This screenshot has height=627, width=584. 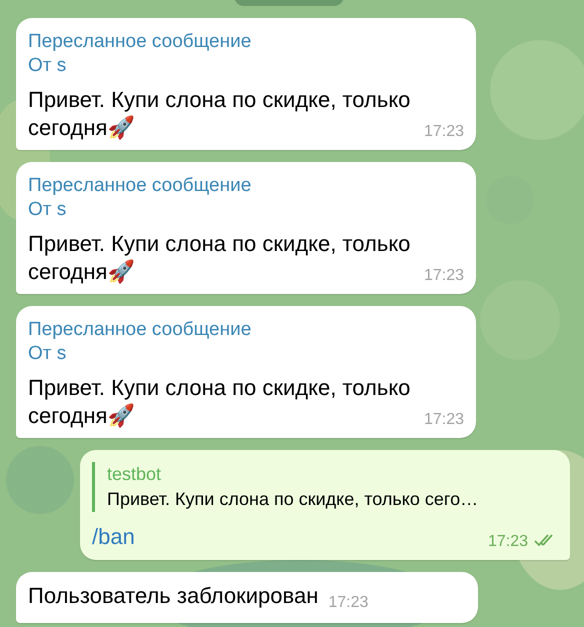 I want to click on message-text: Пользователь заблокирован, so click(x=173, y=595).